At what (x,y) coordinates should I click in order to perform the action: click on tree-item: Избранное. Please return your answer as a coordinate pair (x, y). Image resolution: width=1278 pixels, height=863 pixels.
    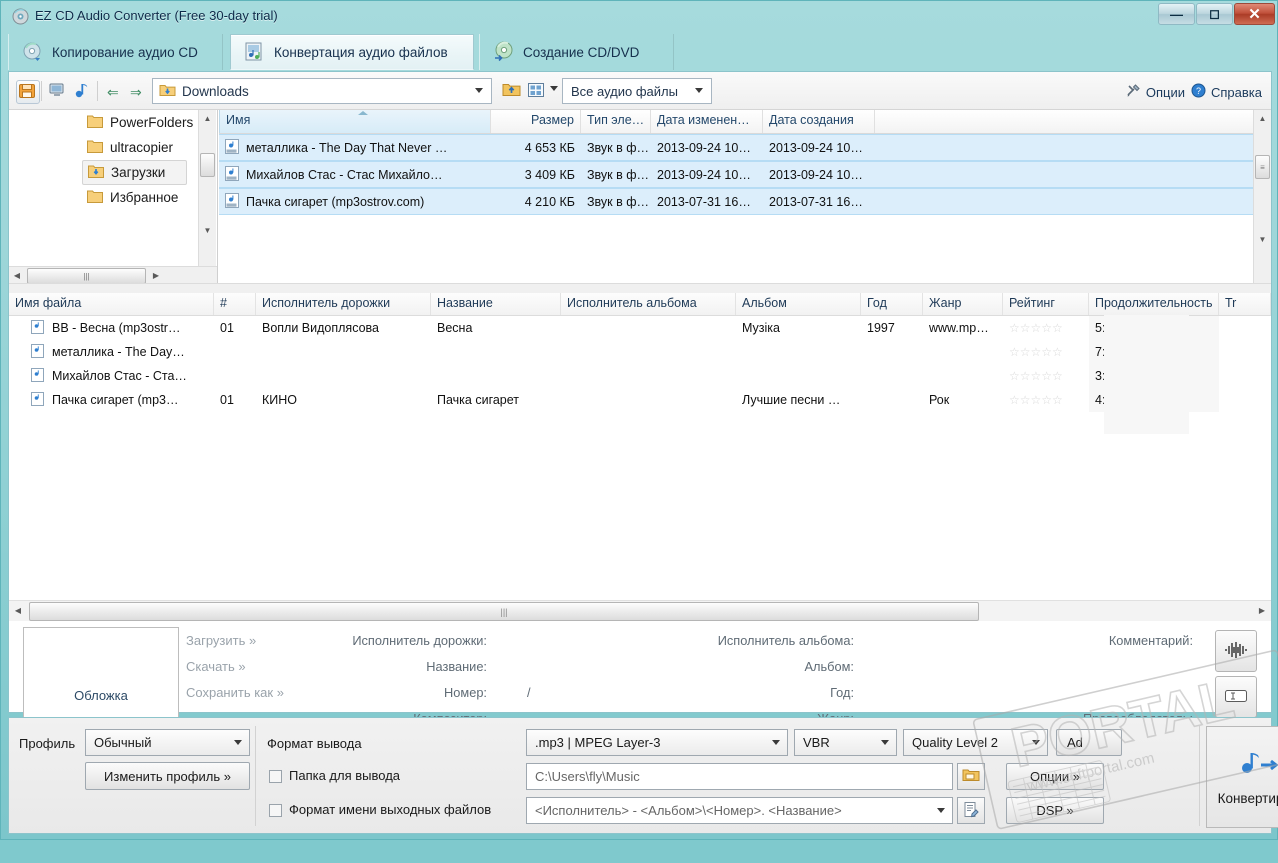
    Looking at the image, I should click on (113, 197).